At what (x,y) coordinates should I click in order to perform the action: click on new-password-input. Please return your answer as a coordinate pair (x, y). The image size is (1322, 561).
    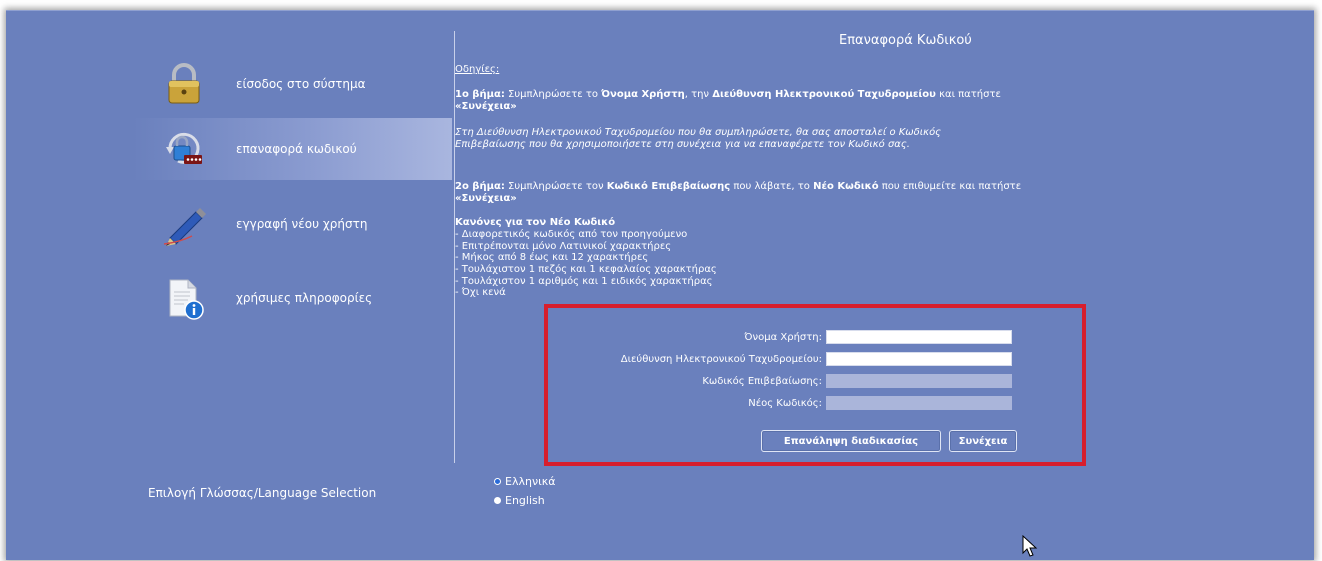
    Looking at the image, I should click on (919, 403).